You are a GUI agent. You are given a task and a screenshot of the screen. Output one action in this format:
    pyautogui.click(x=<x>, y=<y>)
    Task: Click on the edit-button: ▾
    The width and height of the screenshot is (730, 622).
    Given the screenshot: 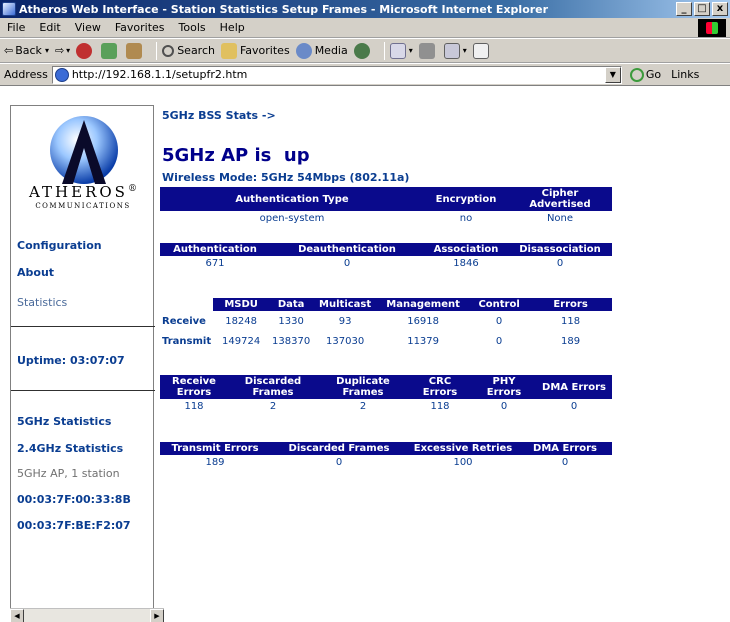 What is the action you would take?
    pyautogui.click(x=455, y=50)
    